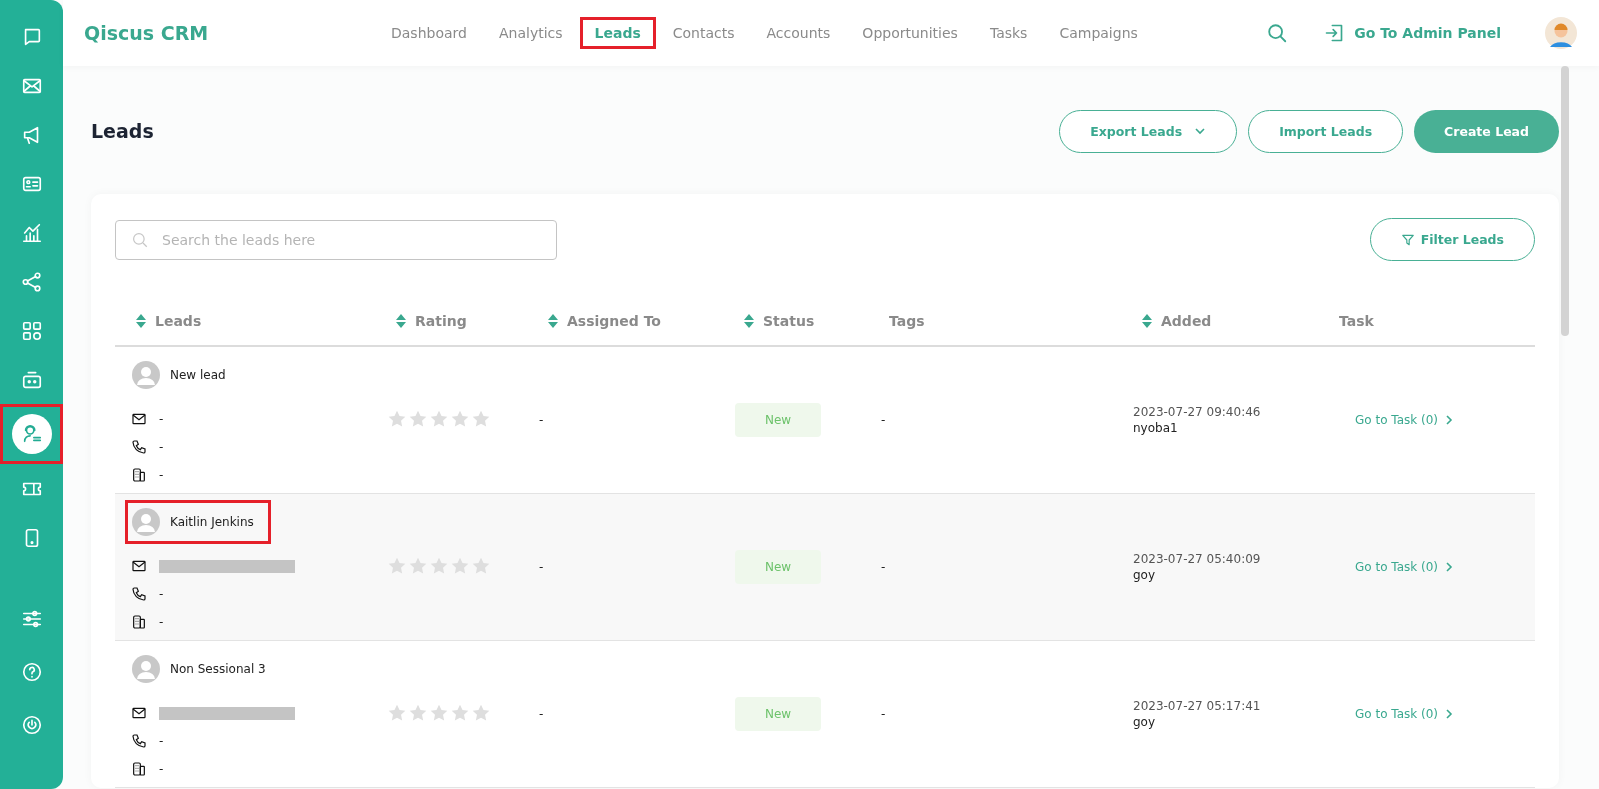 This screenshot has width=1599, height=789. What do you see at coordinates (1407, 239) in the screenshot?
I see `funnel-icon` at bounding box center [1407, 239].